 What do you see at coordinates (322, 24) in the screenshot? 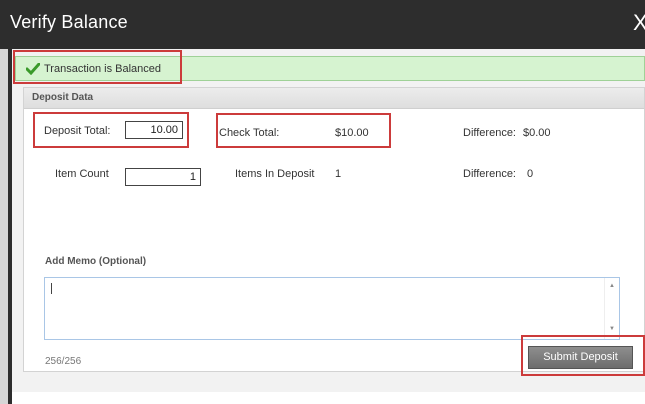
I see `title-bar: Verify Balance X` at bounding box center [322, 24].